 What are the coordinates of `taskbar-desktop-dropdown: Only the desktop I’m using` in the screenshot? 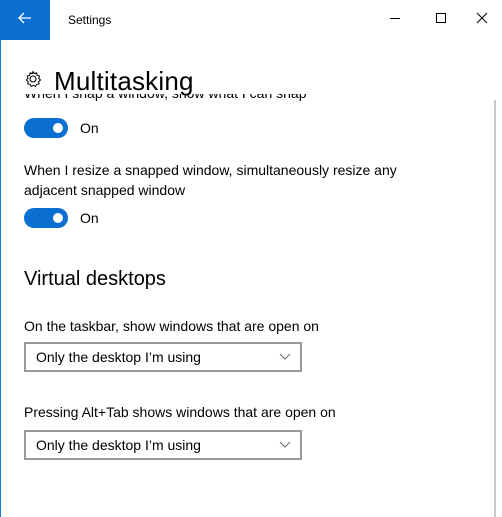 It's located at (163, 357).